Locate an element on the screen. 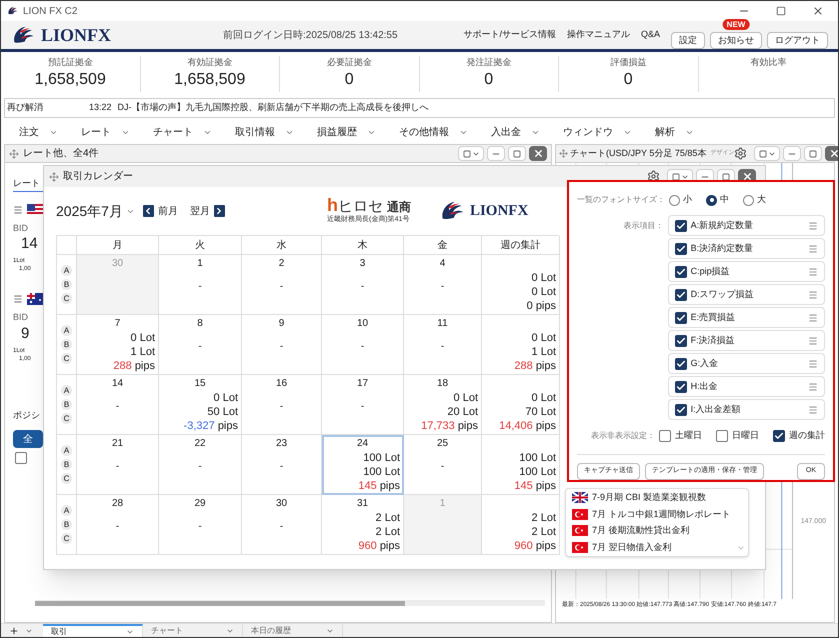 This screenshot has width=839, height=638. calendar-day: 7 0 Lot 1 Lot 288 pips is located at coordinates (118, 345).